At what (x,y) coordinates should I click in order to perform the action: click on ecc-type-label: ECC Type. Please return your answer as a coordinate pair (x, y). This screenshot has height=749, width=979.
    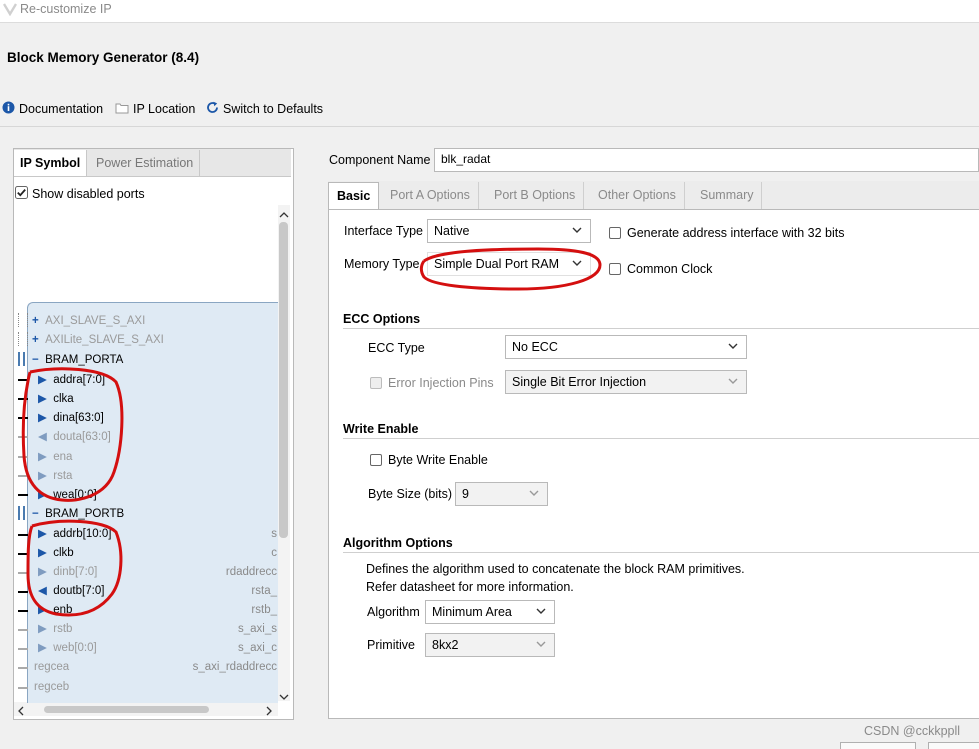
    Looking at the image, I should click on (396, 348).